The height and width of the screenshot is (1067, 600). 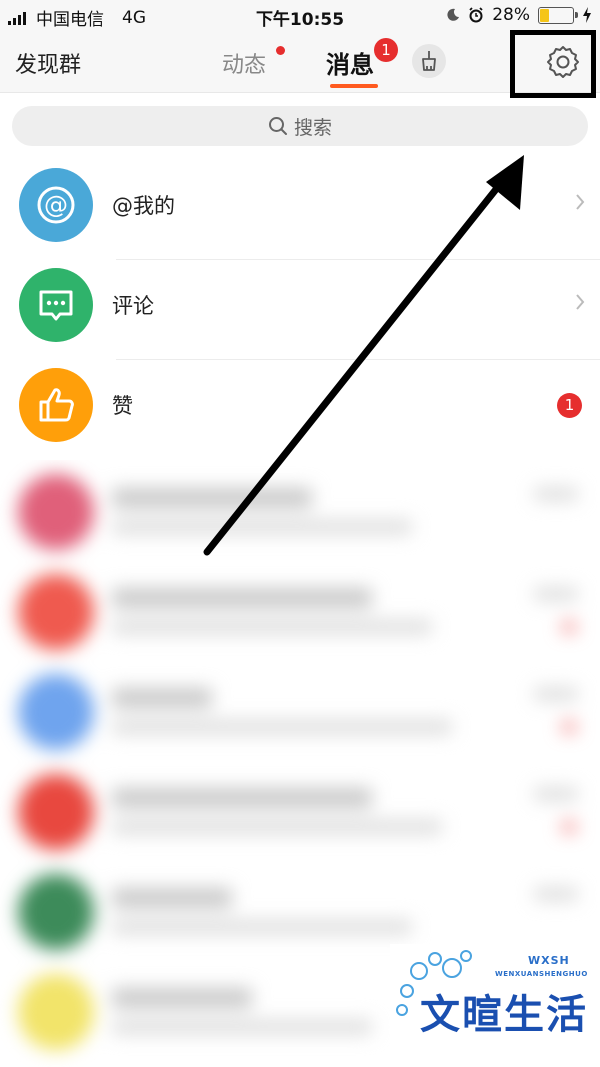 What do you see at coordinates (476, 15) in the screenshot?
I see `alarm-icon` at bounding box center [476, 15].